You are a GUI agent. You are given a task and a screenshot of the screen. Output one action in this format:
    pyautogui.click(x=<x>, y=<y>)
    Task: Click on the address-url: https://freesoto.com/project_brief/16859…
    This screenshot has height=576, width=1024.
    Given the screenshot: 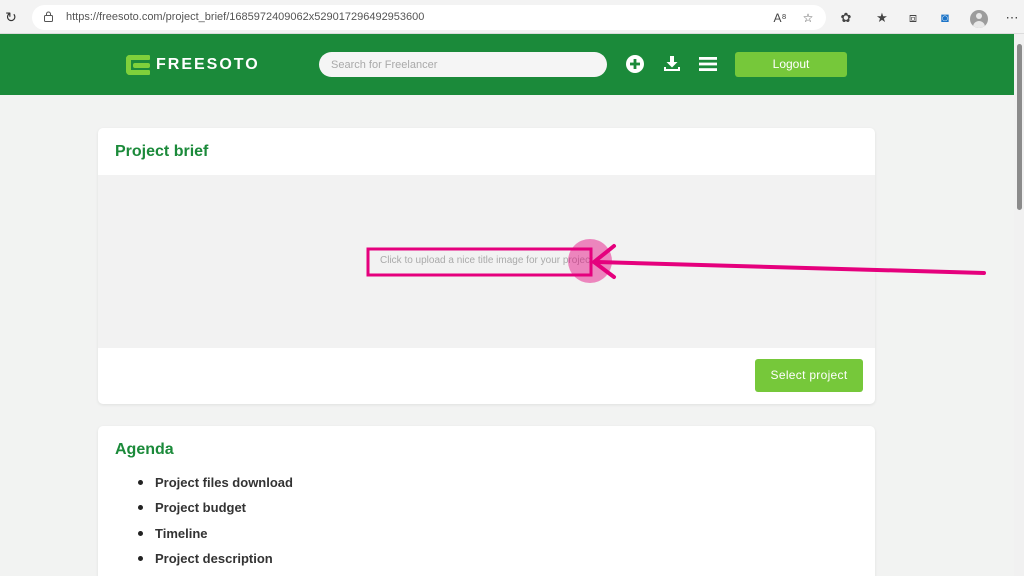 What is the action you would take?
    pyautogui.click(x=245, y=17)
    